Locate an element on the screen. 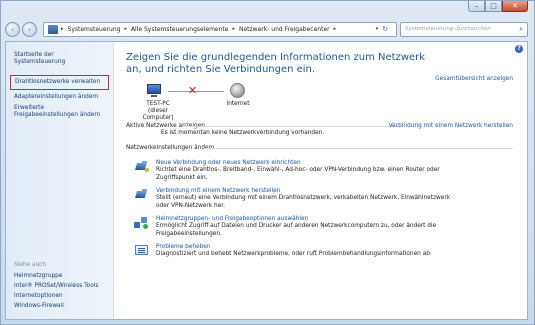 The image size is (535, 325). breadcrumb-network-center: Netzwerk- und Freigabecenter is located at coordinates (284, 29).